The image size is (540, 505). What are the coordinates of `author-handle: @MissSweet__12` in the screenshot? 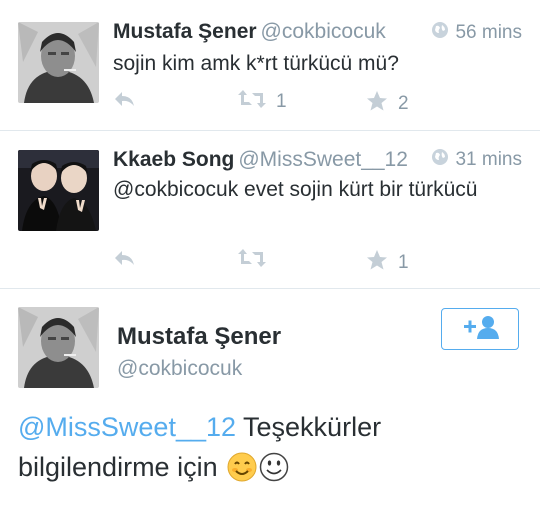 It's located at (323, 159).